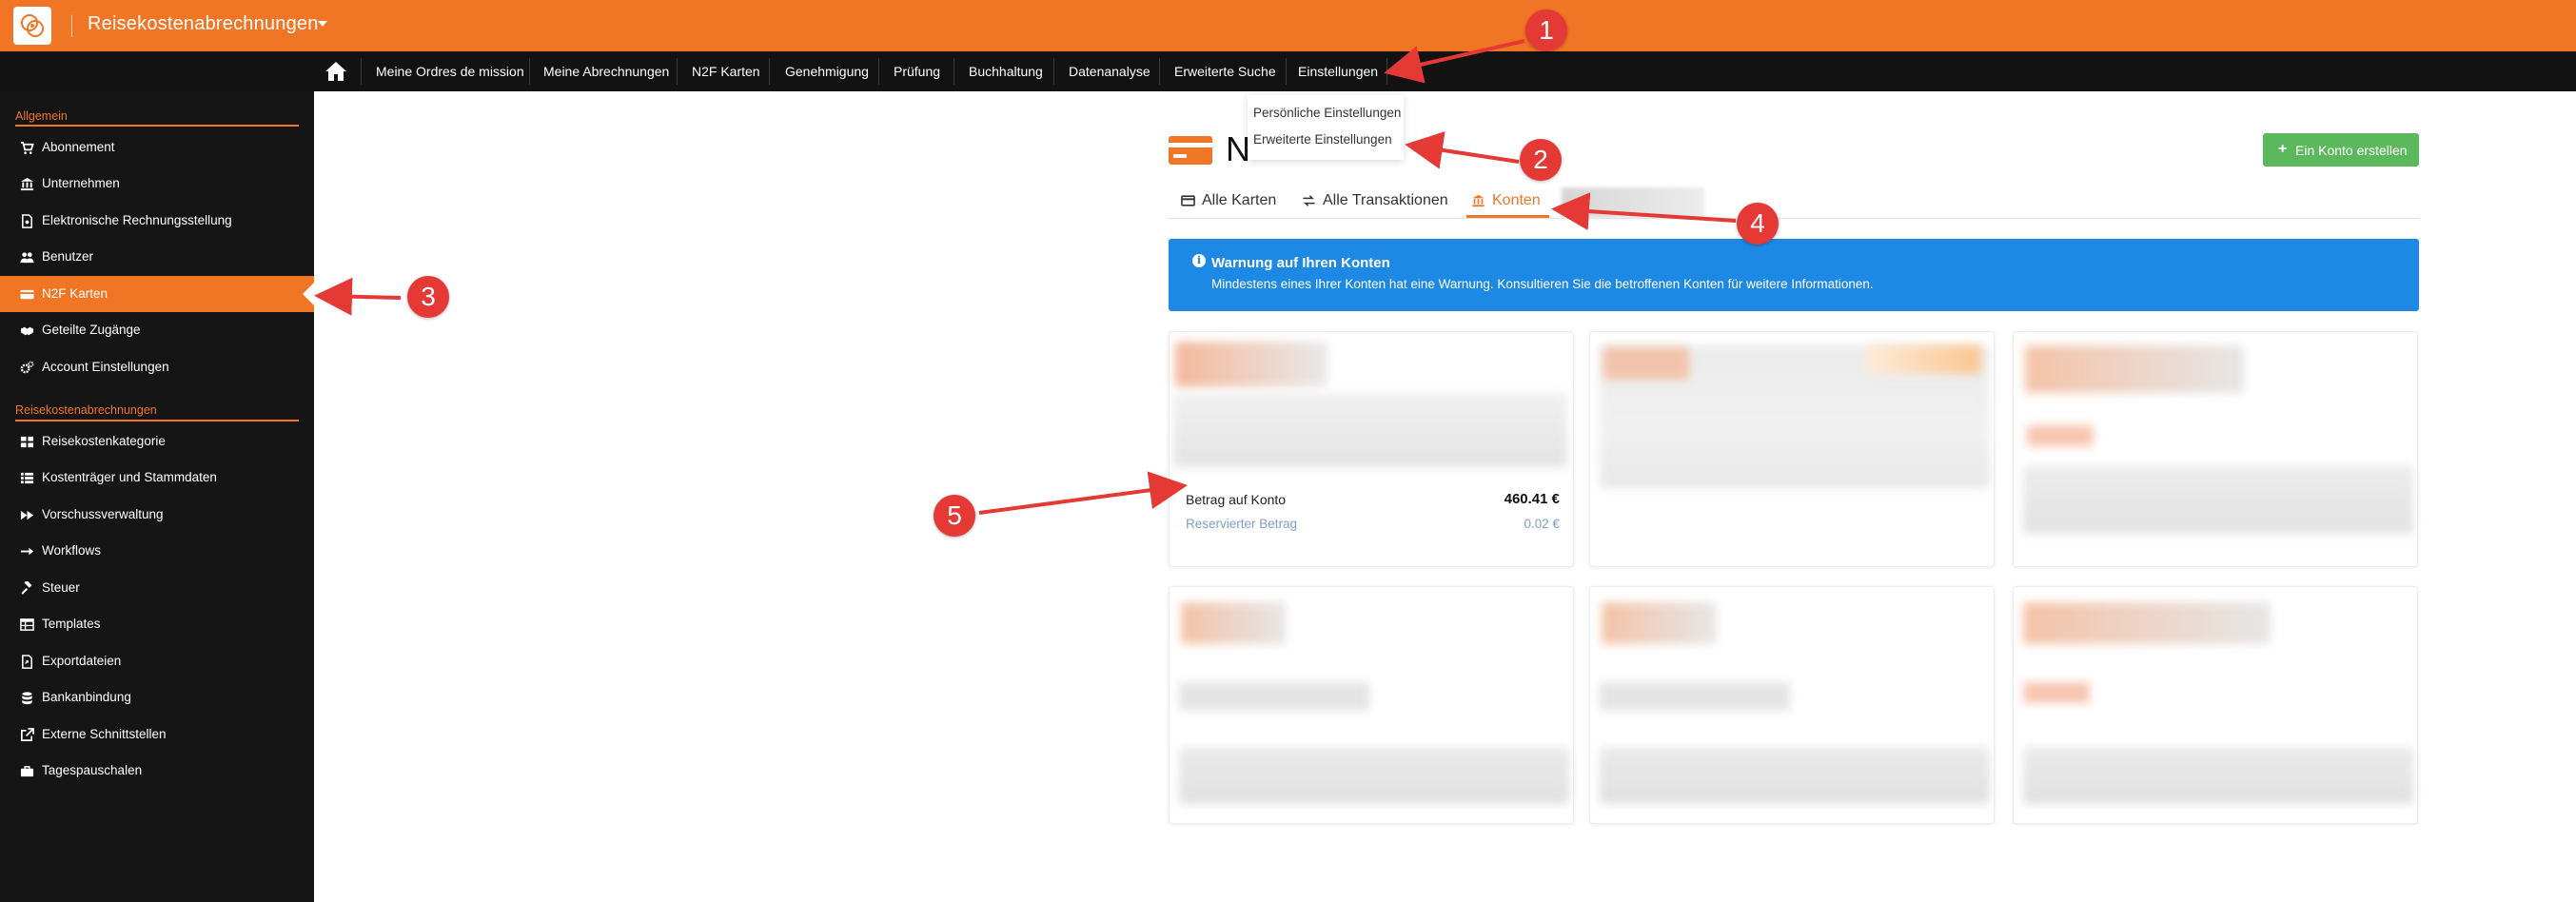  What do you see at coordinates (203, 24) in the screenshot?
I see `app-title: Reisekostenabrechnungen` at bounding box center [203, 24].